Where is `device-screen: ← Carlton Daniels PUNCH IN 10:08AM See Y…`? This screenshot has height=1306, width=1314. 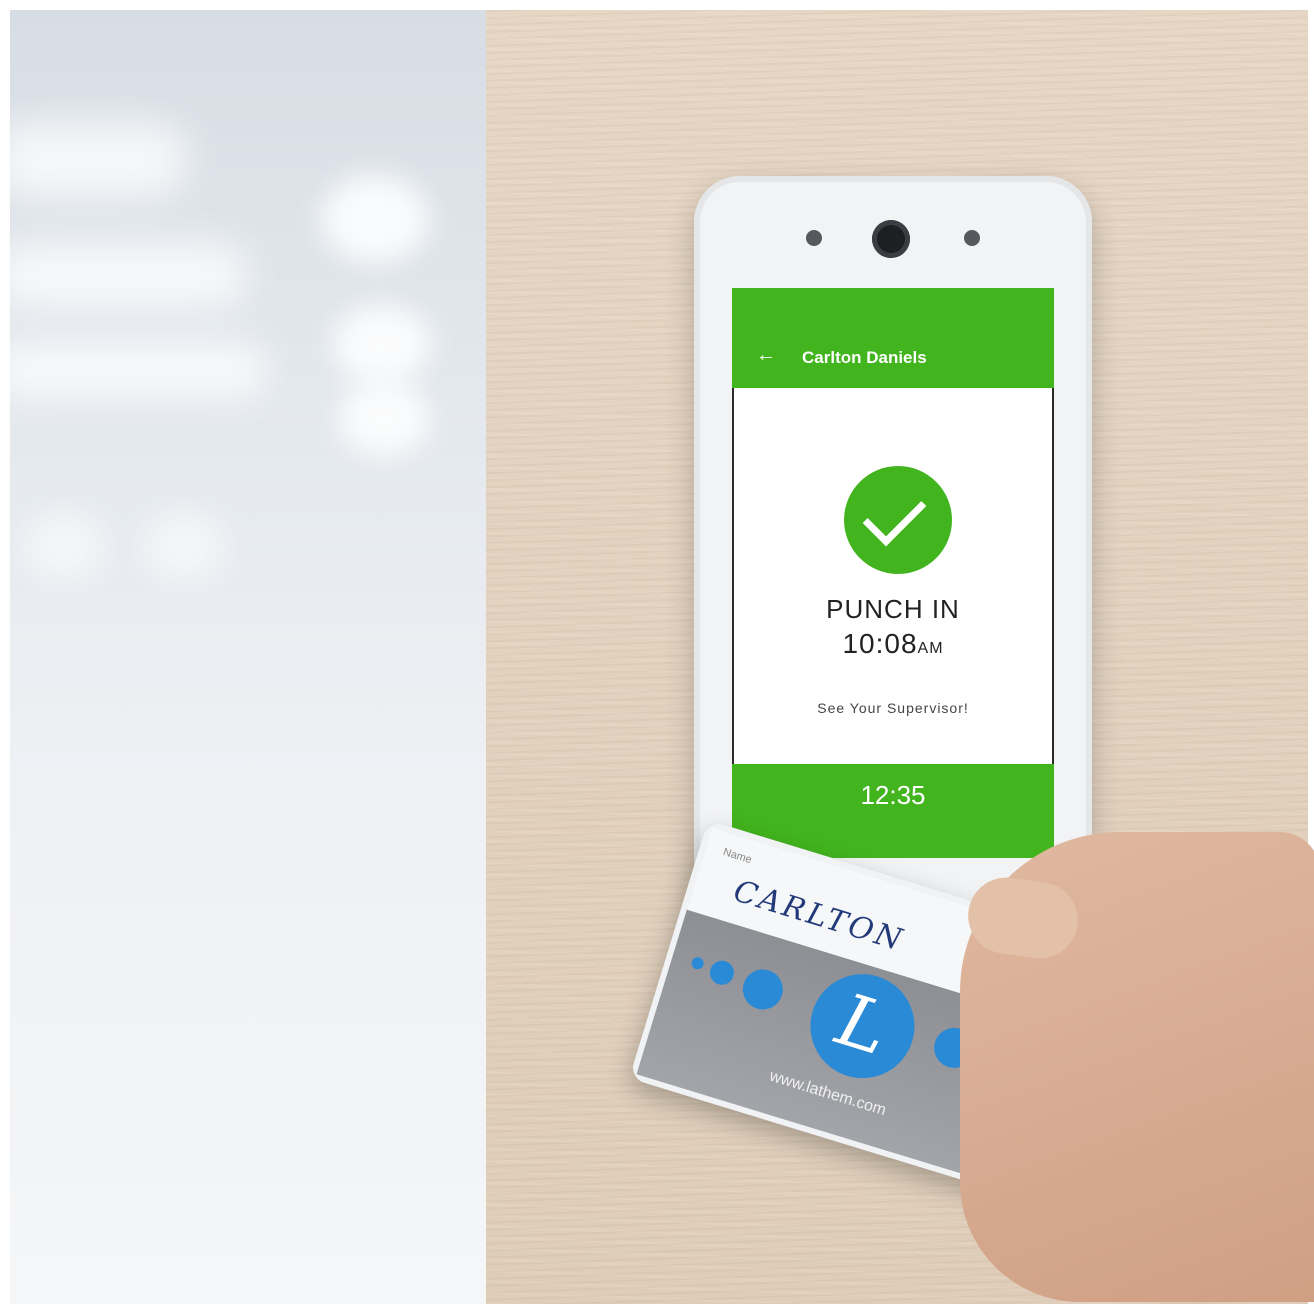 device-screen: ← Carlton Daniels PUNCH IN 10:08AM See Y… is located at coordinates (893, 573).